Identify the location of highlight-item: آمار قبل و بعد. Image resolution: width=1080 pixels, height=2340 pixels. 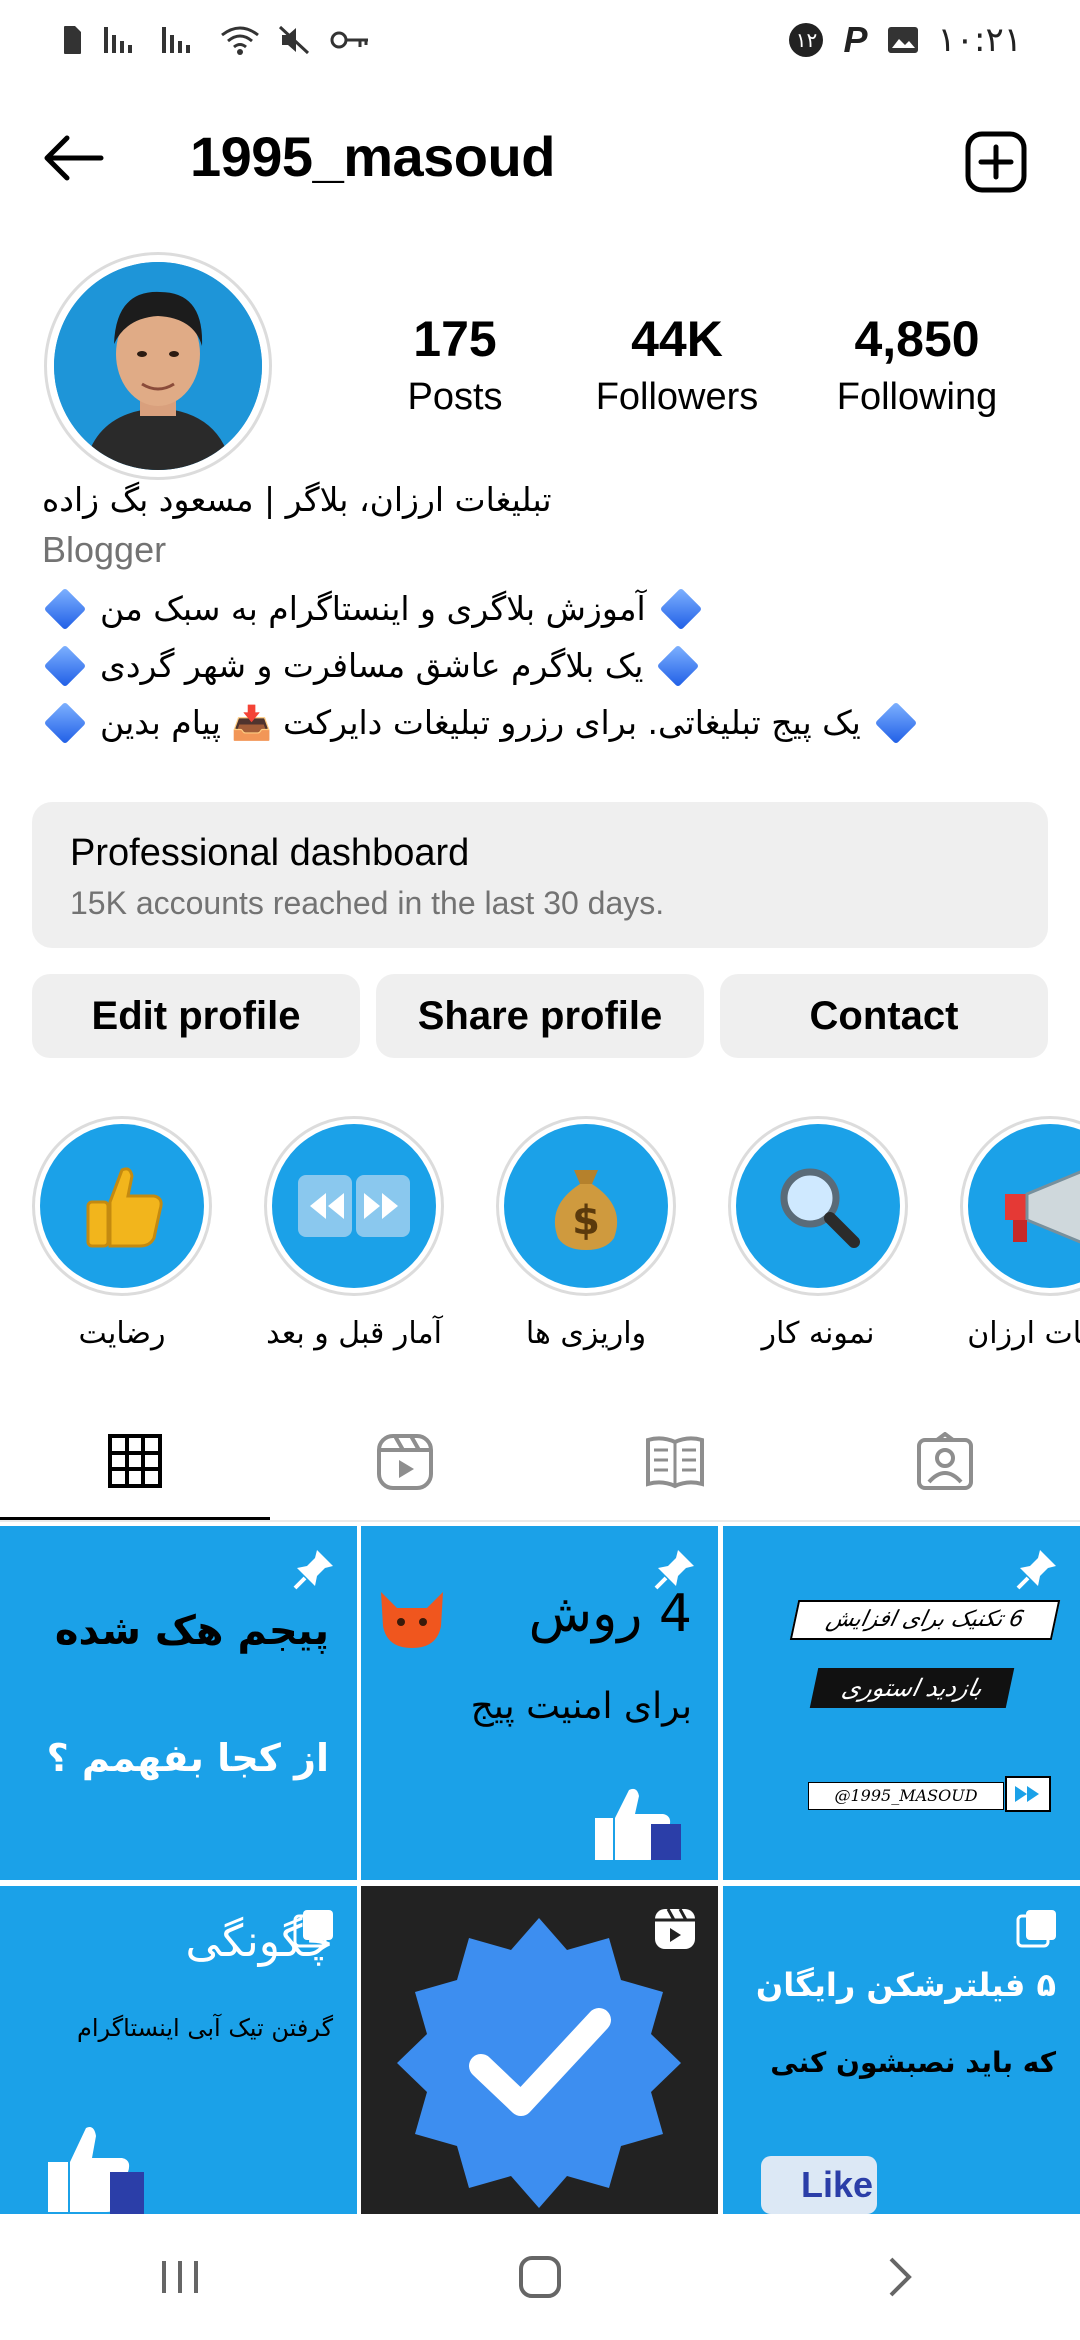
(354, 1233).